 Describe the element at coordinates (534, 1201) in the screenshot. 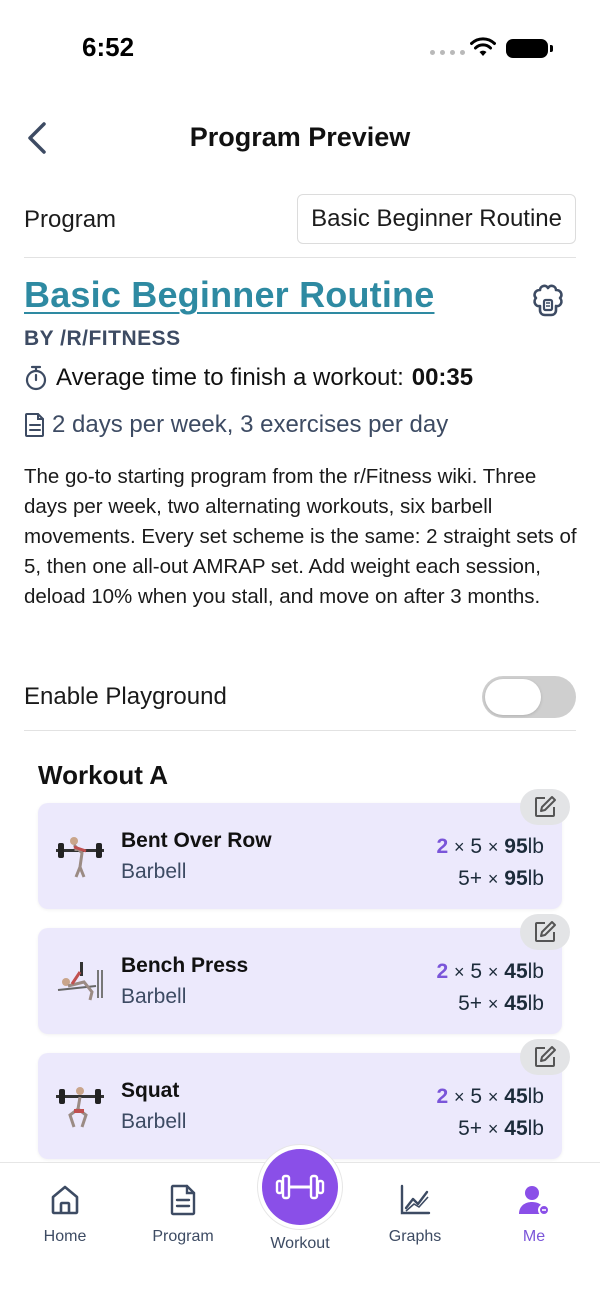

I see `profile-icon` at that location.